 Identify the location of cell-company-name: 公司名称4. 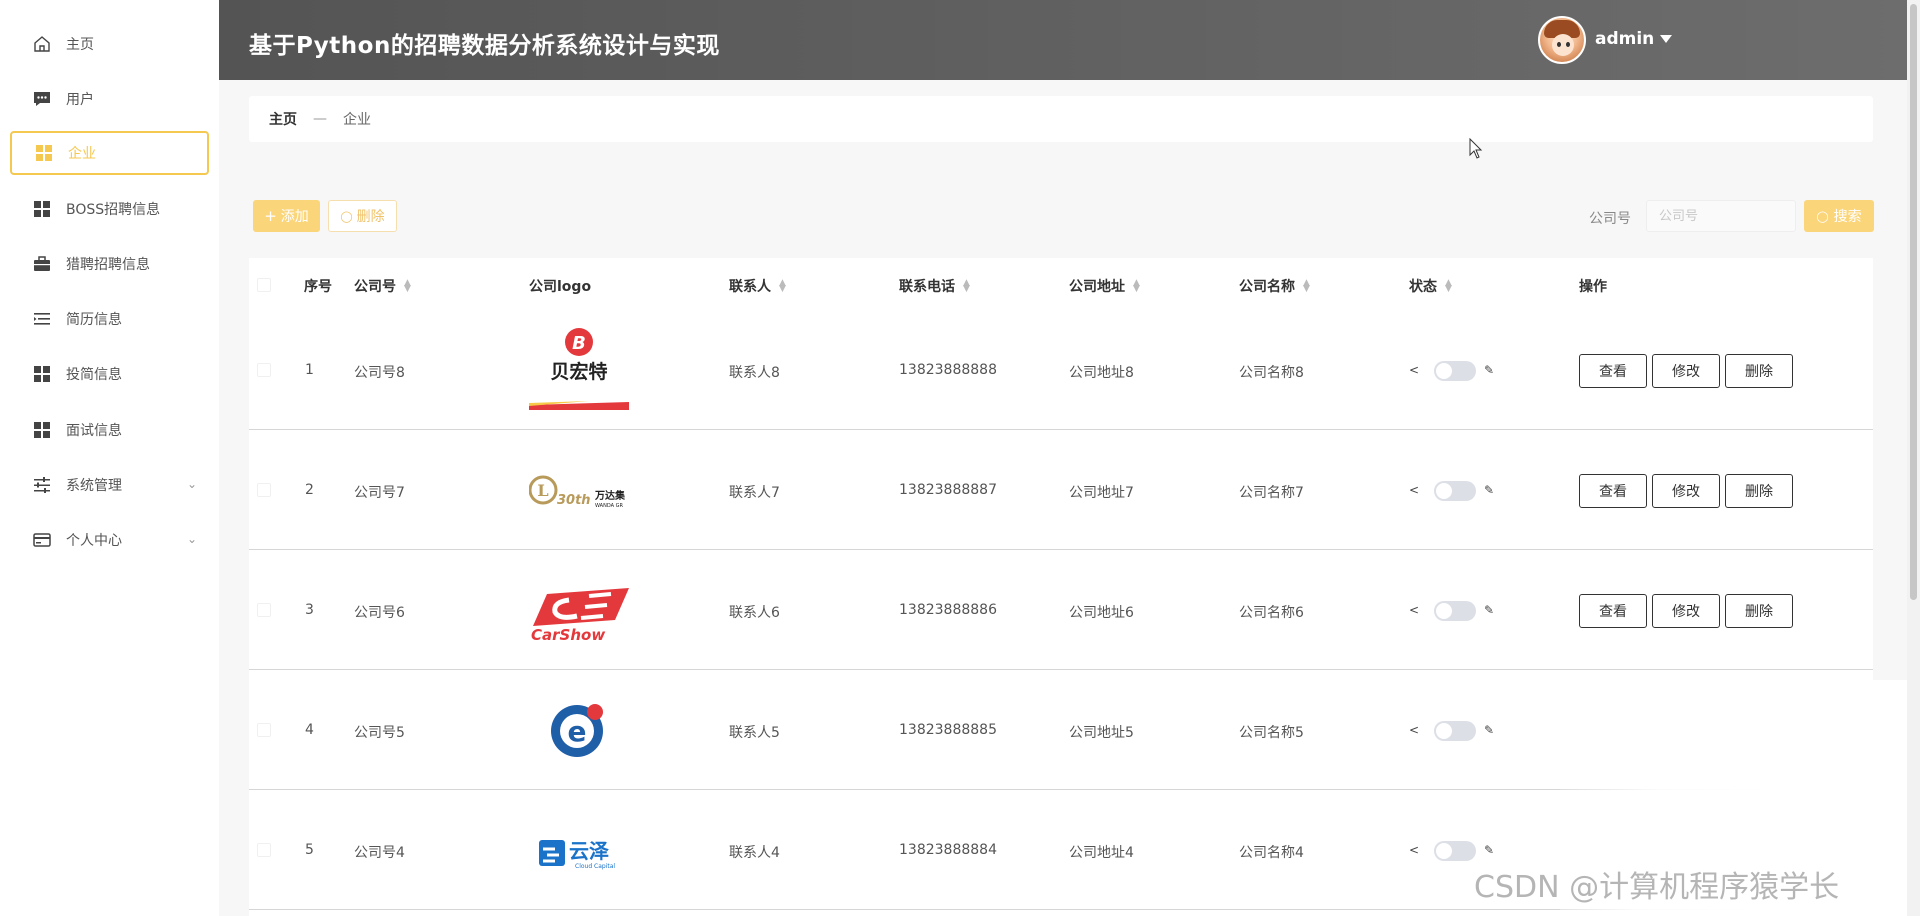
(1271, 853).